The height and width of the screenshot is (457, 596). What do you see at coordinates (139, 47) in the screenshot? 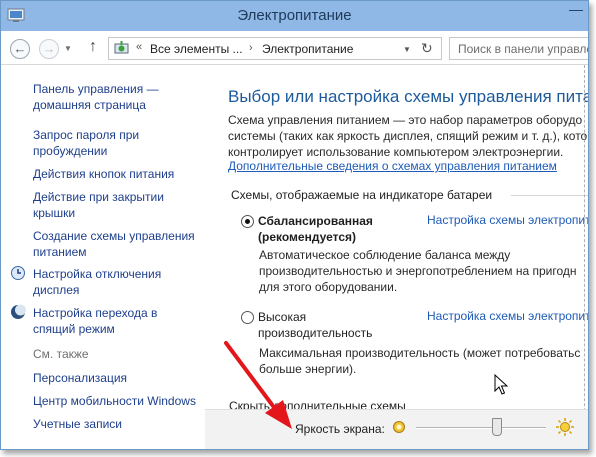
I see `breadcrumb-overflow: «` at bounding box center [139, 47].